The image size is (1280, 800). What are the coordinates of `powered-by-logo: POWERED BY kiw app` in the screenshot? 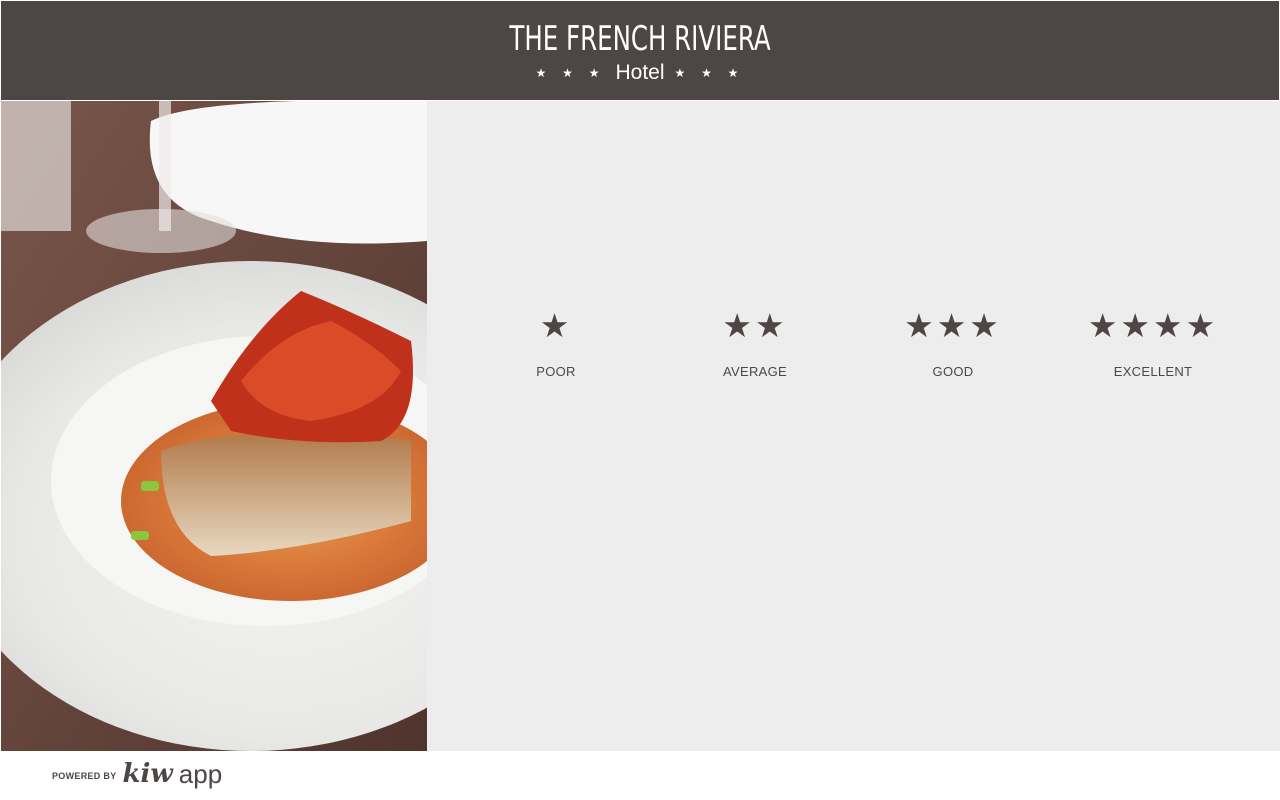 It's located at (137, 774).